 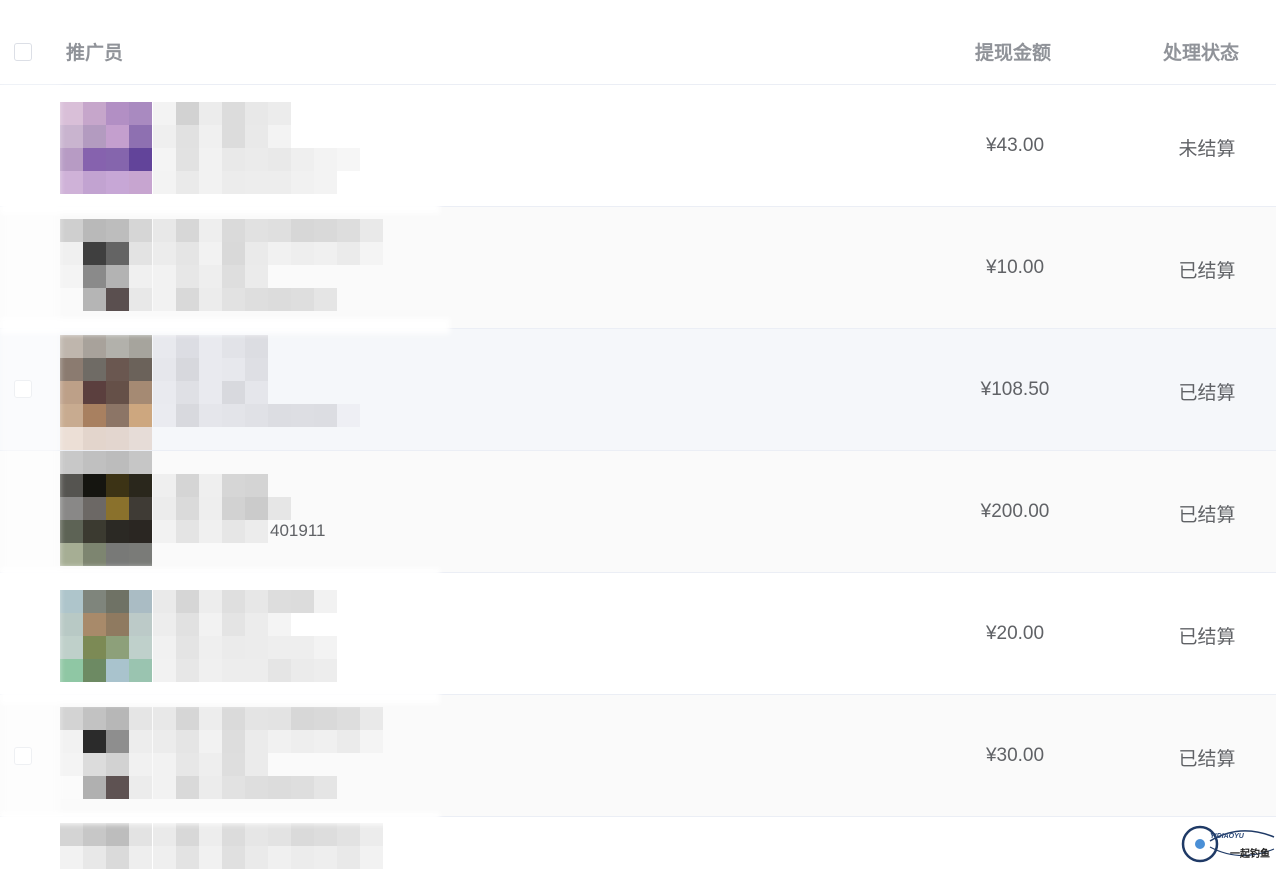 What do you see at coordinates (1015, 267) in the screenshot?
I see `amount-cell: ¥10.00` at bounding box center [1015, 267].